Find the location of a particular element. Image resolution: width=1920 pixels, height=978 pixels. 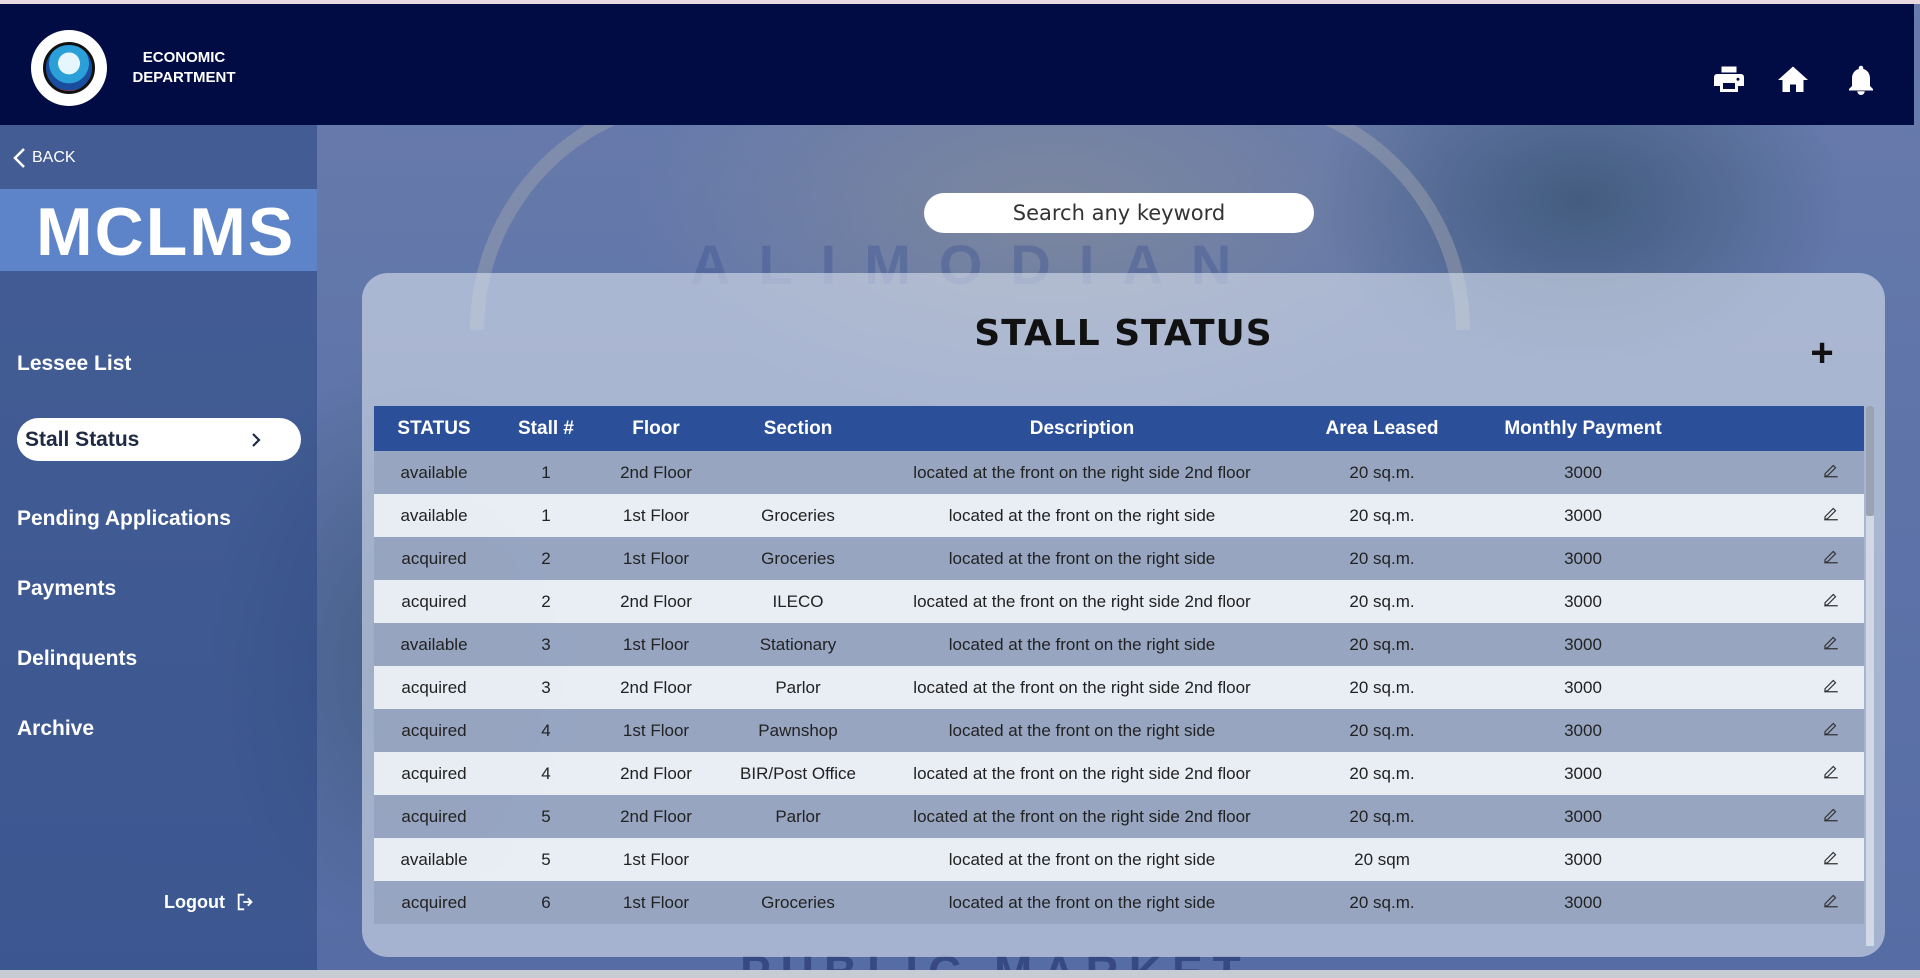

table-scrollbar-thumb is located at coordinates (1870, 461).